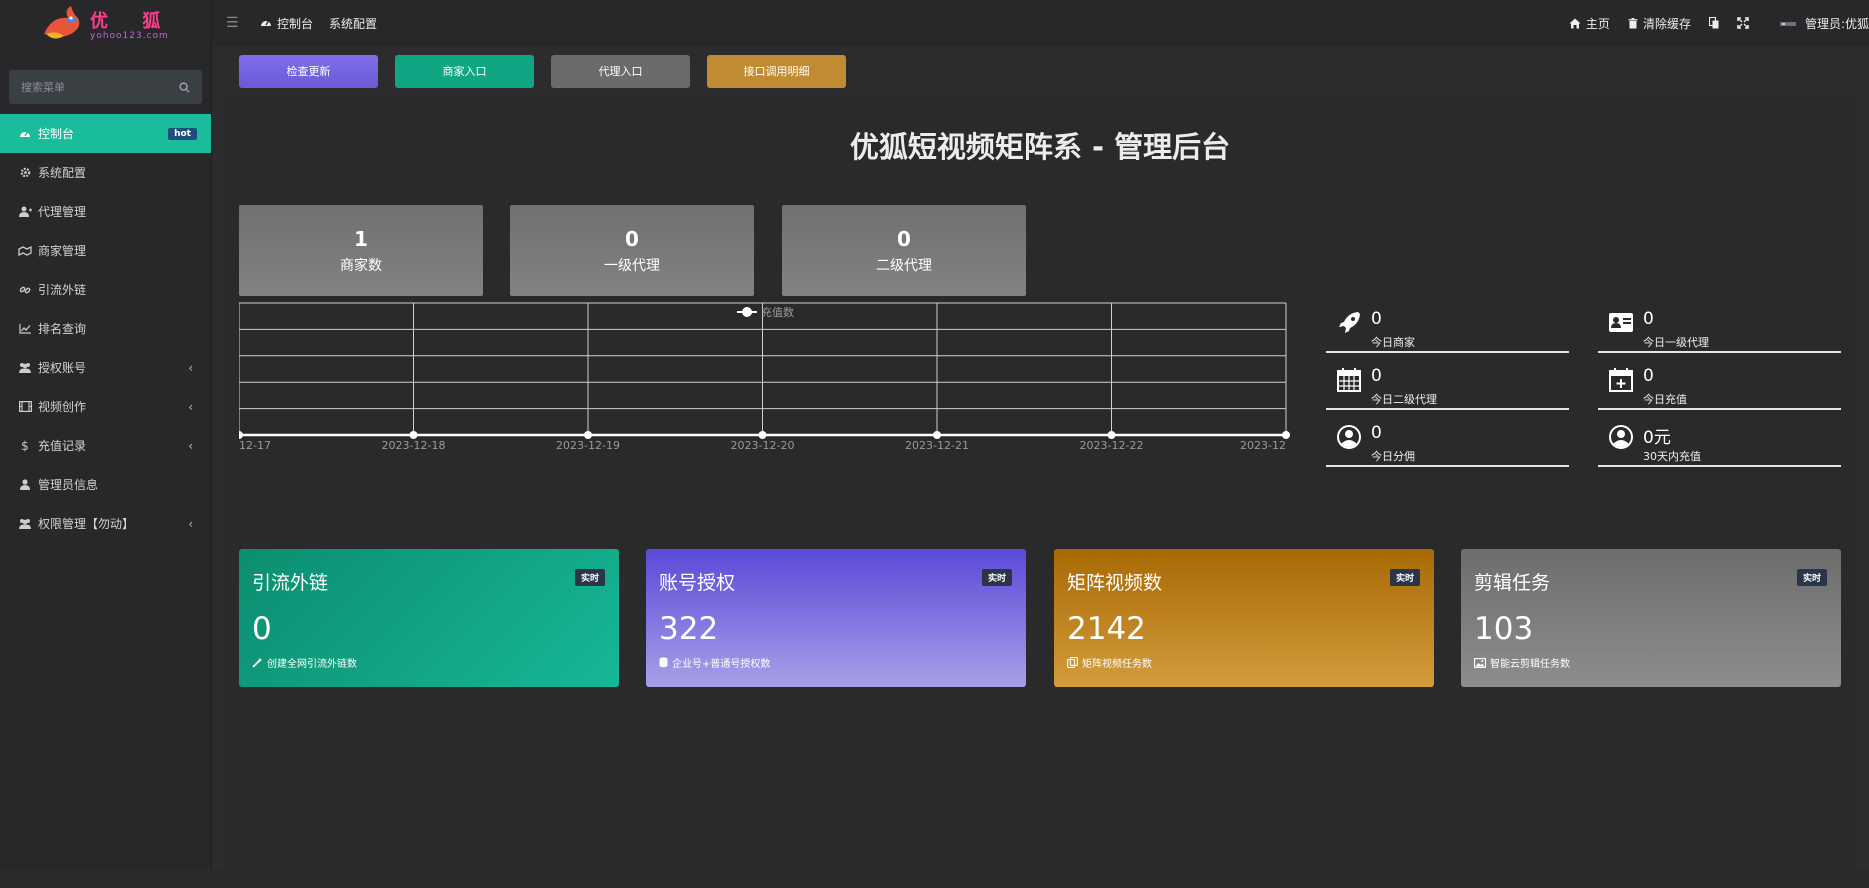 This screenshot has height=888, width=1869. Describe the element at coordinates (414, 445) in the screenshot. I see `x-tick-label: 2023-12-18` at that location.